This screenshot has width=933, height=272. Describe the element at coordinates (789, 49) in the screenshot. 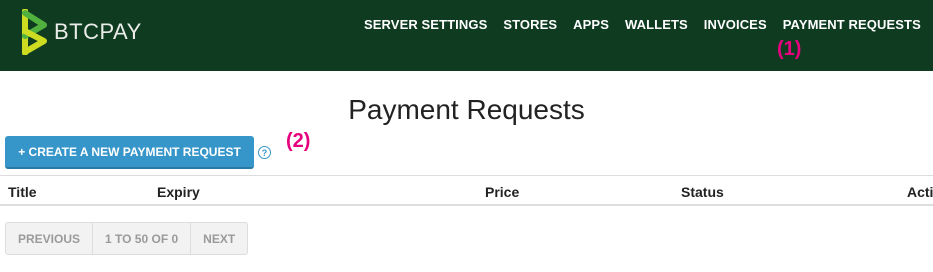

I see `annotation-marker-1: (1)` at that location.